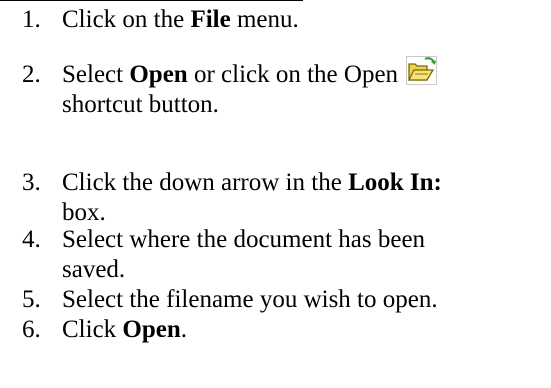 Image resolution: width=551 pixels, height=388 pixels. Describe the element at coordinates (244, 239) in the screenshot. I see `step-text: Select where the document has been` at that location.